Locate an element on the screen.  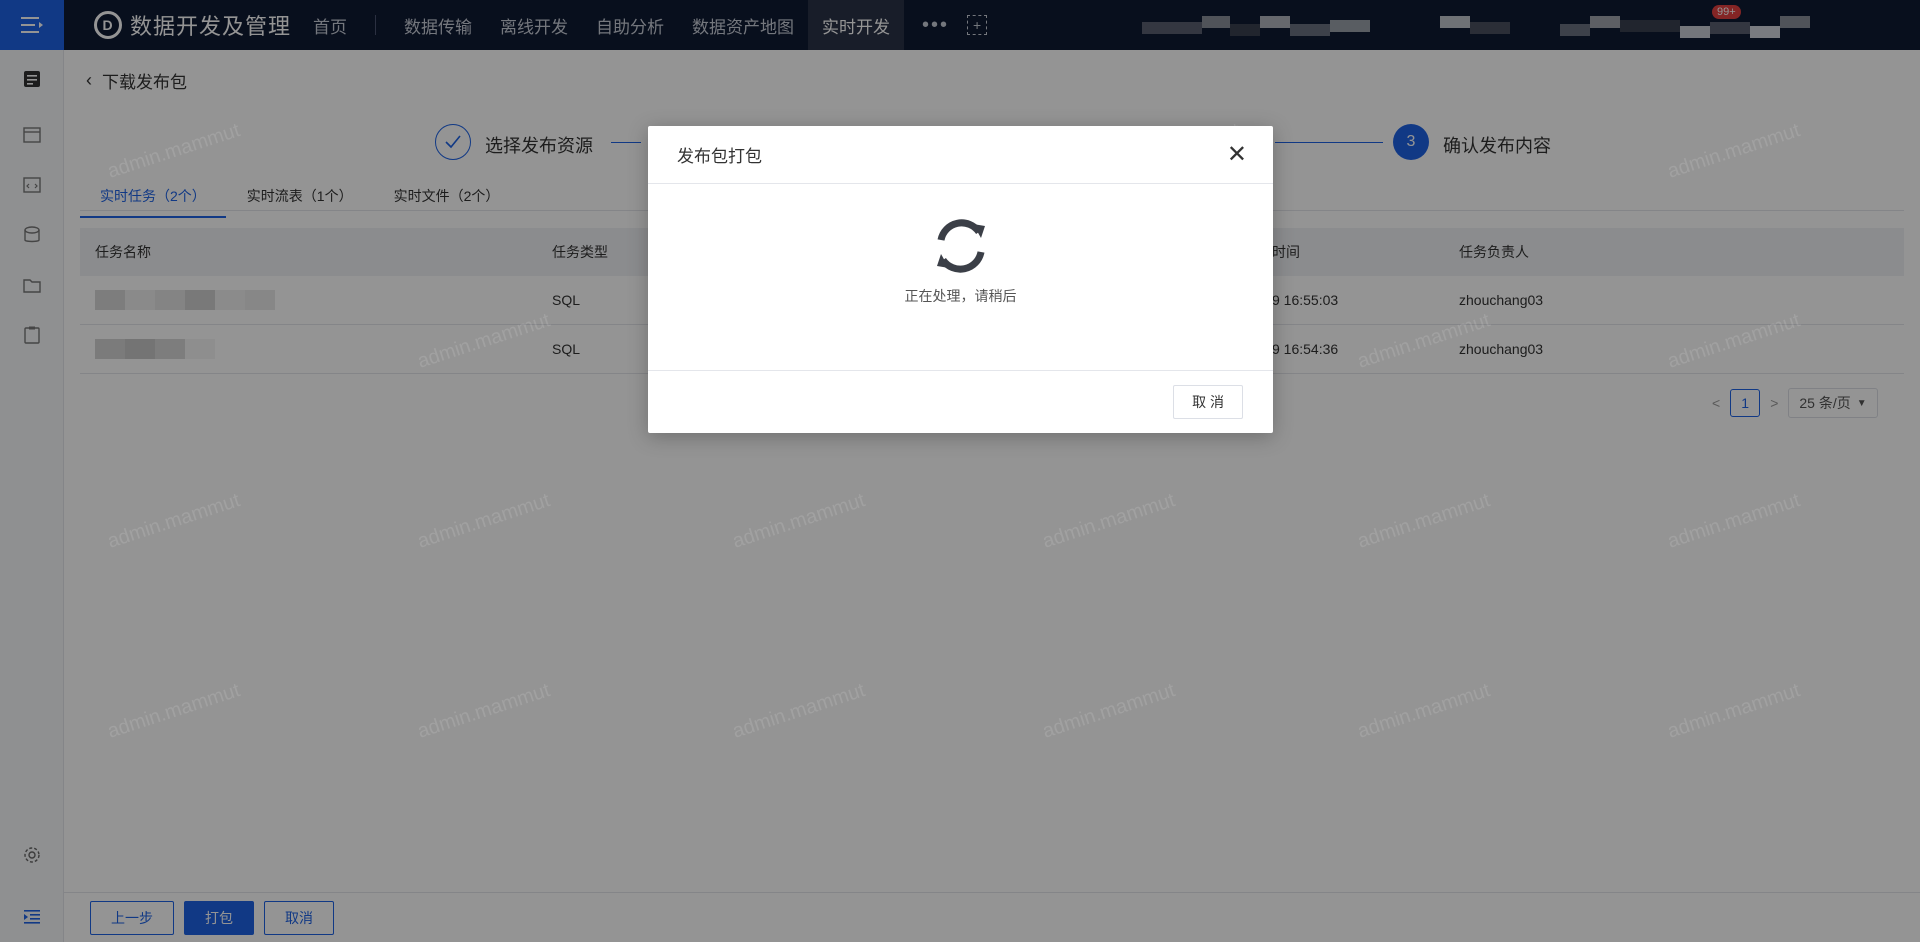
dialog-footer: 取 消 is located at coordinates (960, 402).